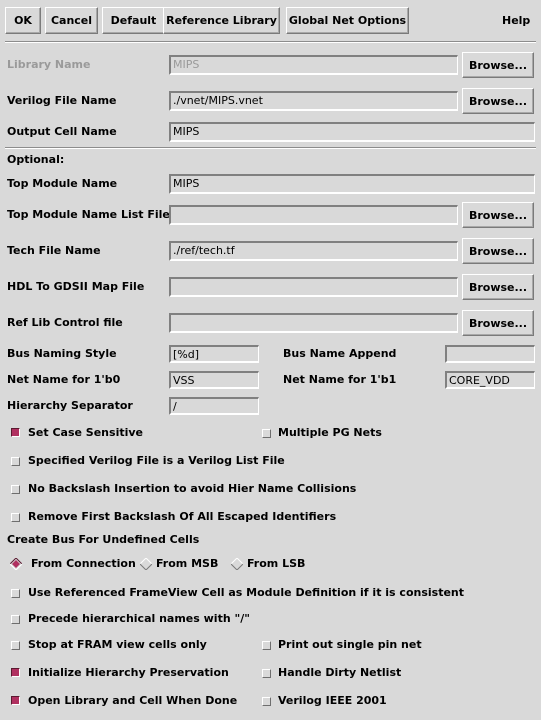 Image resolution: width=541 pixels, height=720 pixels. What do you see at coordinates (15, 619) in the screenshot?
I see `precede-hier-names-checkbox` at bounding box center [15, 619].